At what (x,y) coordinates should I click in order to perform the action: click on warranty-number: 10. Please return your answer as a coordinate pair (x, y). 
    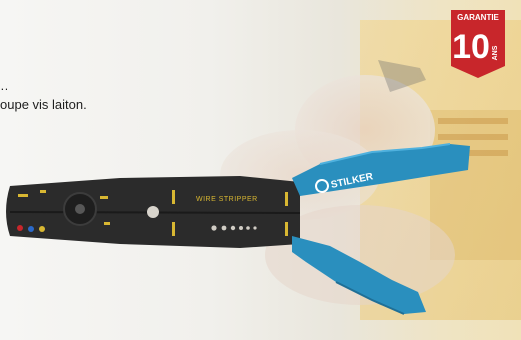
    Looking at the image, I should click on (471, 47).